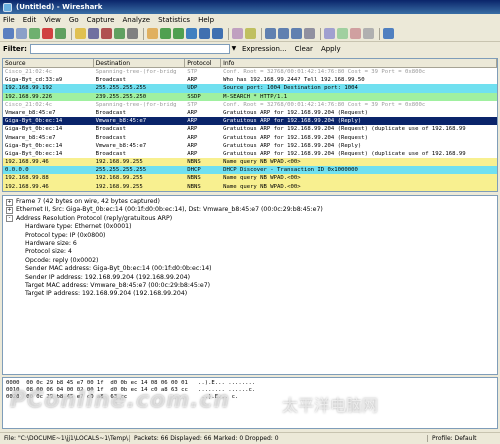 The height and width of the screenshot is (444, 500). I want to click on column-header-source: Source, so click(48, 63).